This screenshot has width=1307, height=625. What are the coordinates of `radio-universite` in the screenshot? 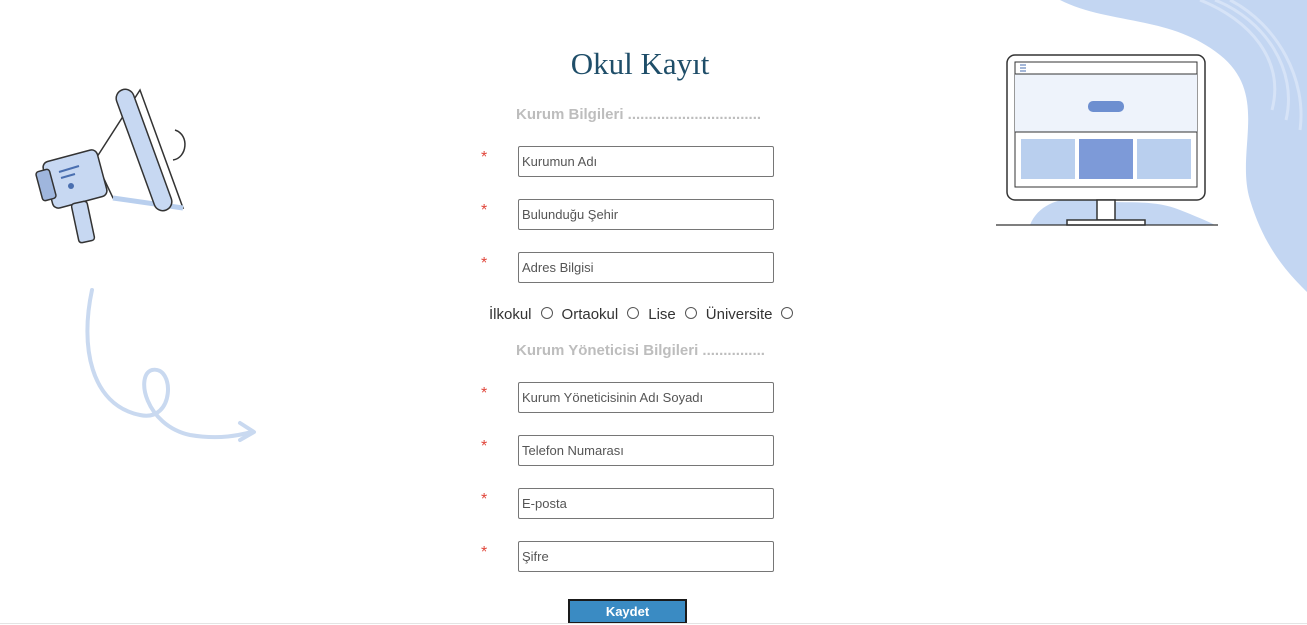 It's located at (787, 312).